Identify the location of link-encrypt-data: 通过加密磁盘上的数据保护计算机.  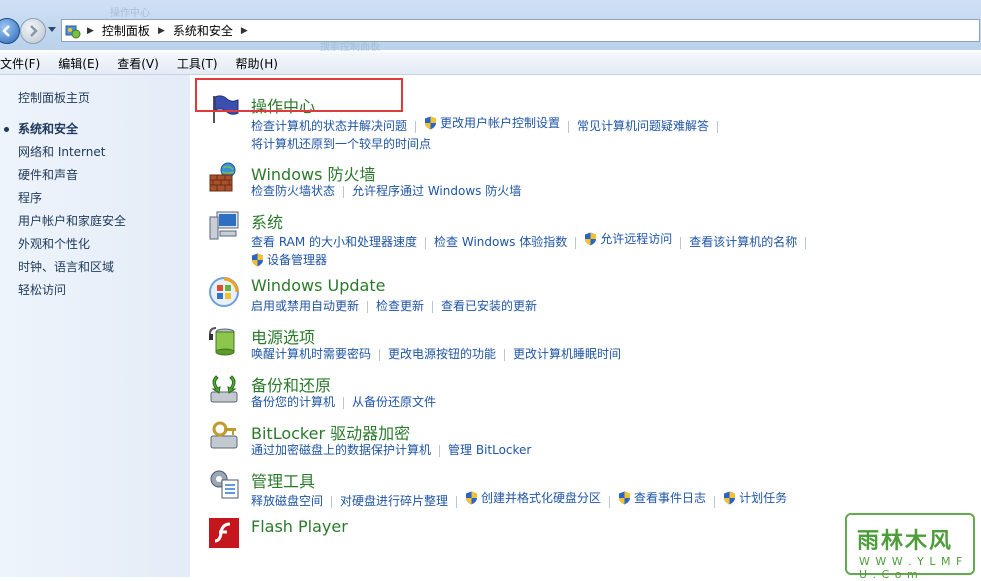
(341, 450).